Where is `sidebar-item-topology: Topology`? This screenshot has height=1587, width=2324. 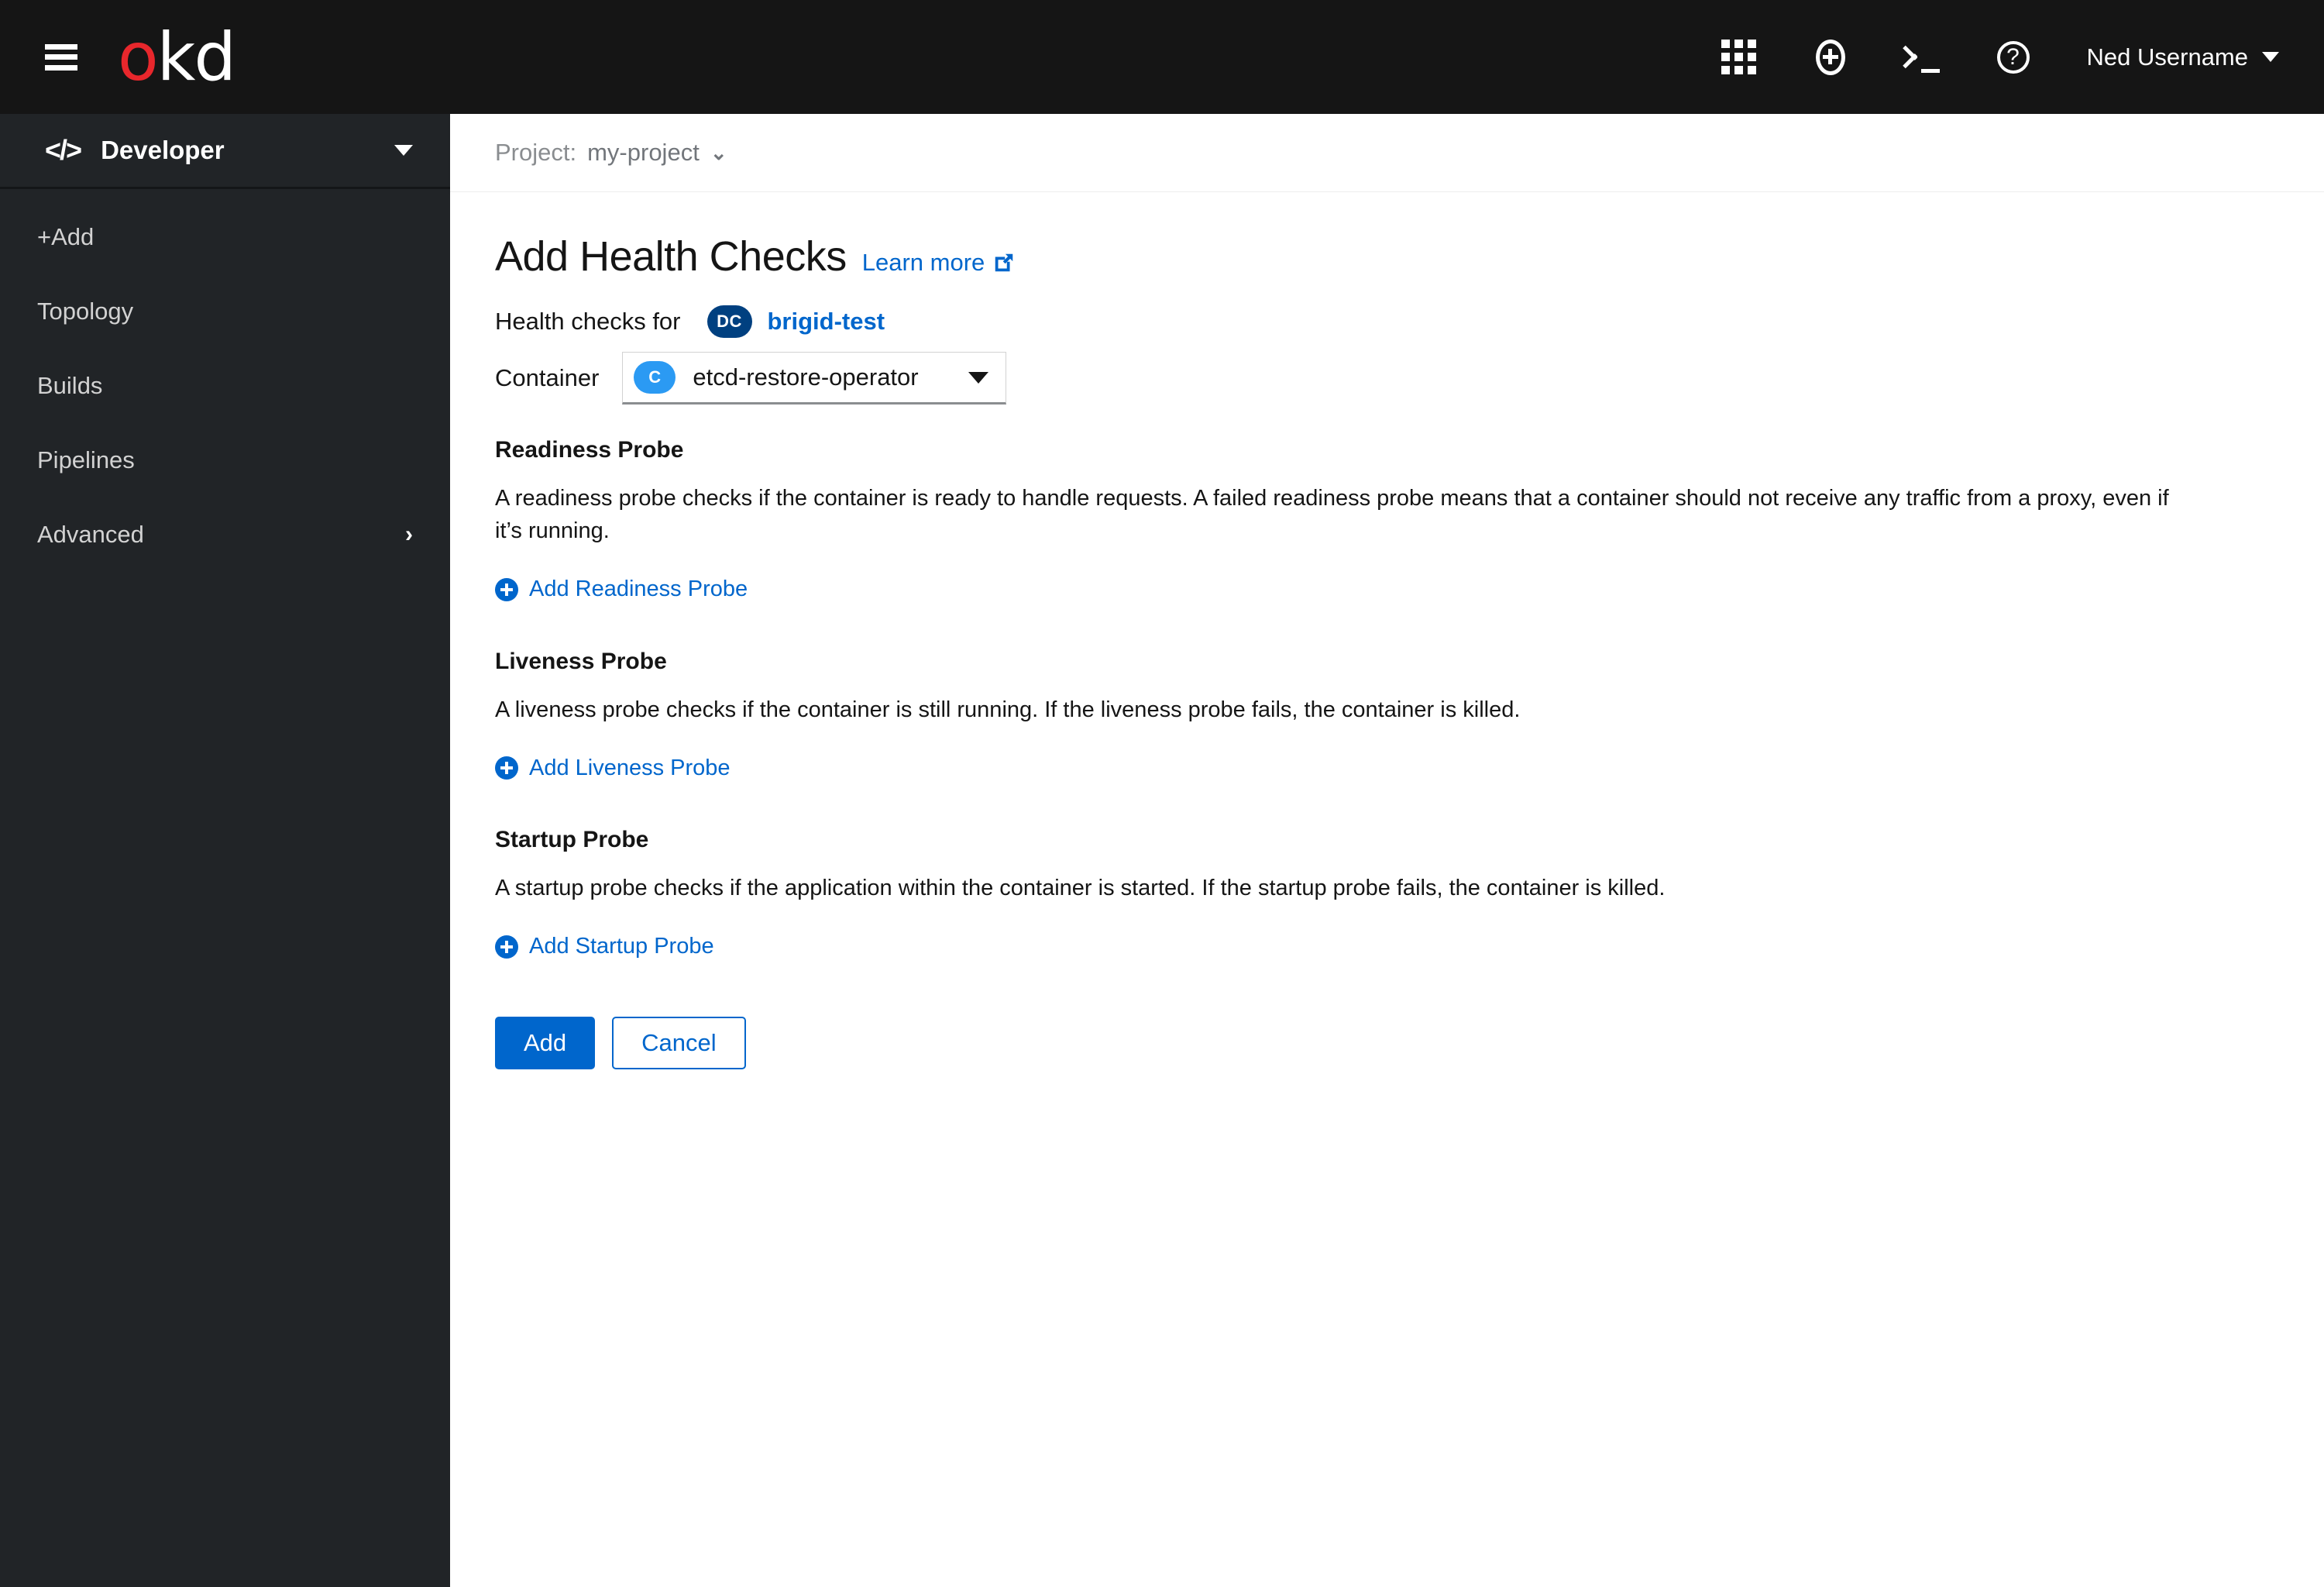
sidebar-item-topology: Topology is located at coordinates (225, 311).